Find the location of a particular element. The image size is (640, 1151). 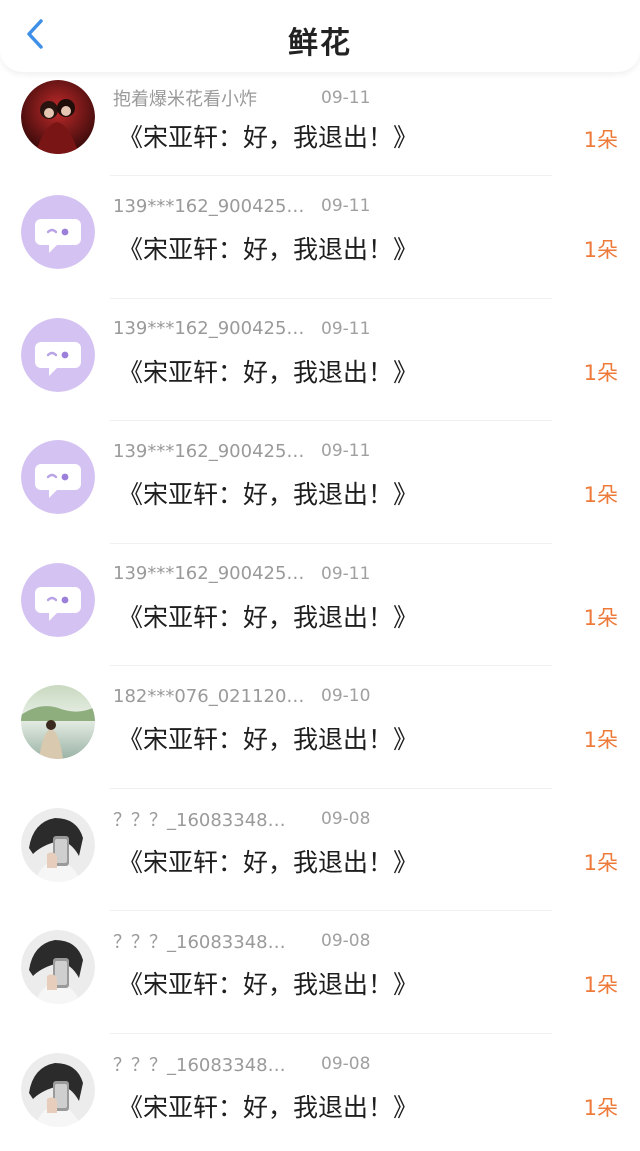

list-item: 182***076_021120… 09-10 《宋亚轩：好，我退出！》 1朵 is located at coordinates (320, 727).